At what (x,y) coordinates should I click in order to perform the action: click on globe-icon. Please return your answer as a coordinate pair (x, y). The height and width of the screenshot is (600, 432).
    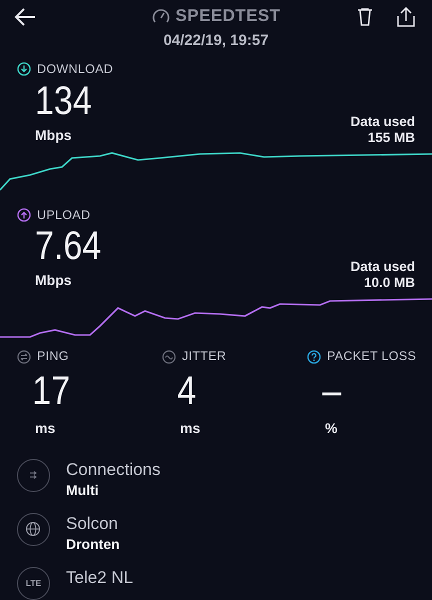
    Looking at the image, I should click on (33, 529).